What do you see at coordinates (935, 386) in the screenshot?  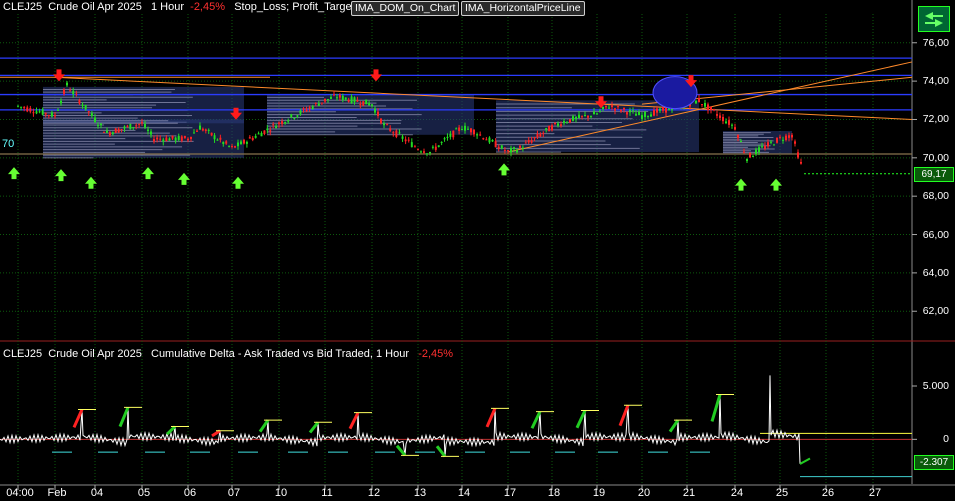 I see `delta-tick-label: 5.000` at bounding box center [935, 386].